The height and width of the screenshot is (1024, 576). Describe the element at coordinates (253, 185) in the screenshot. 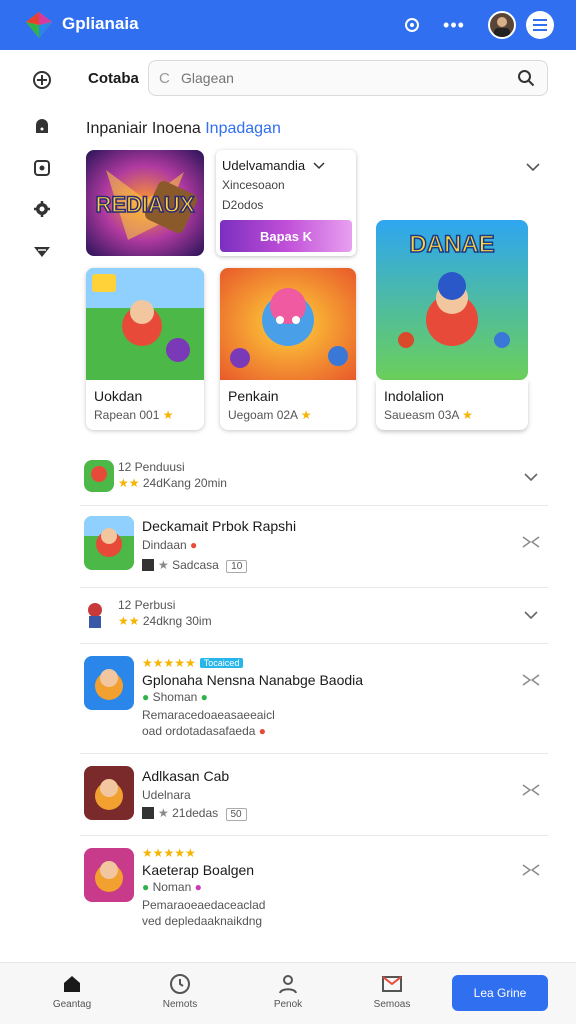

I see `dropdown-line-1: Xincesoaon` at that location.